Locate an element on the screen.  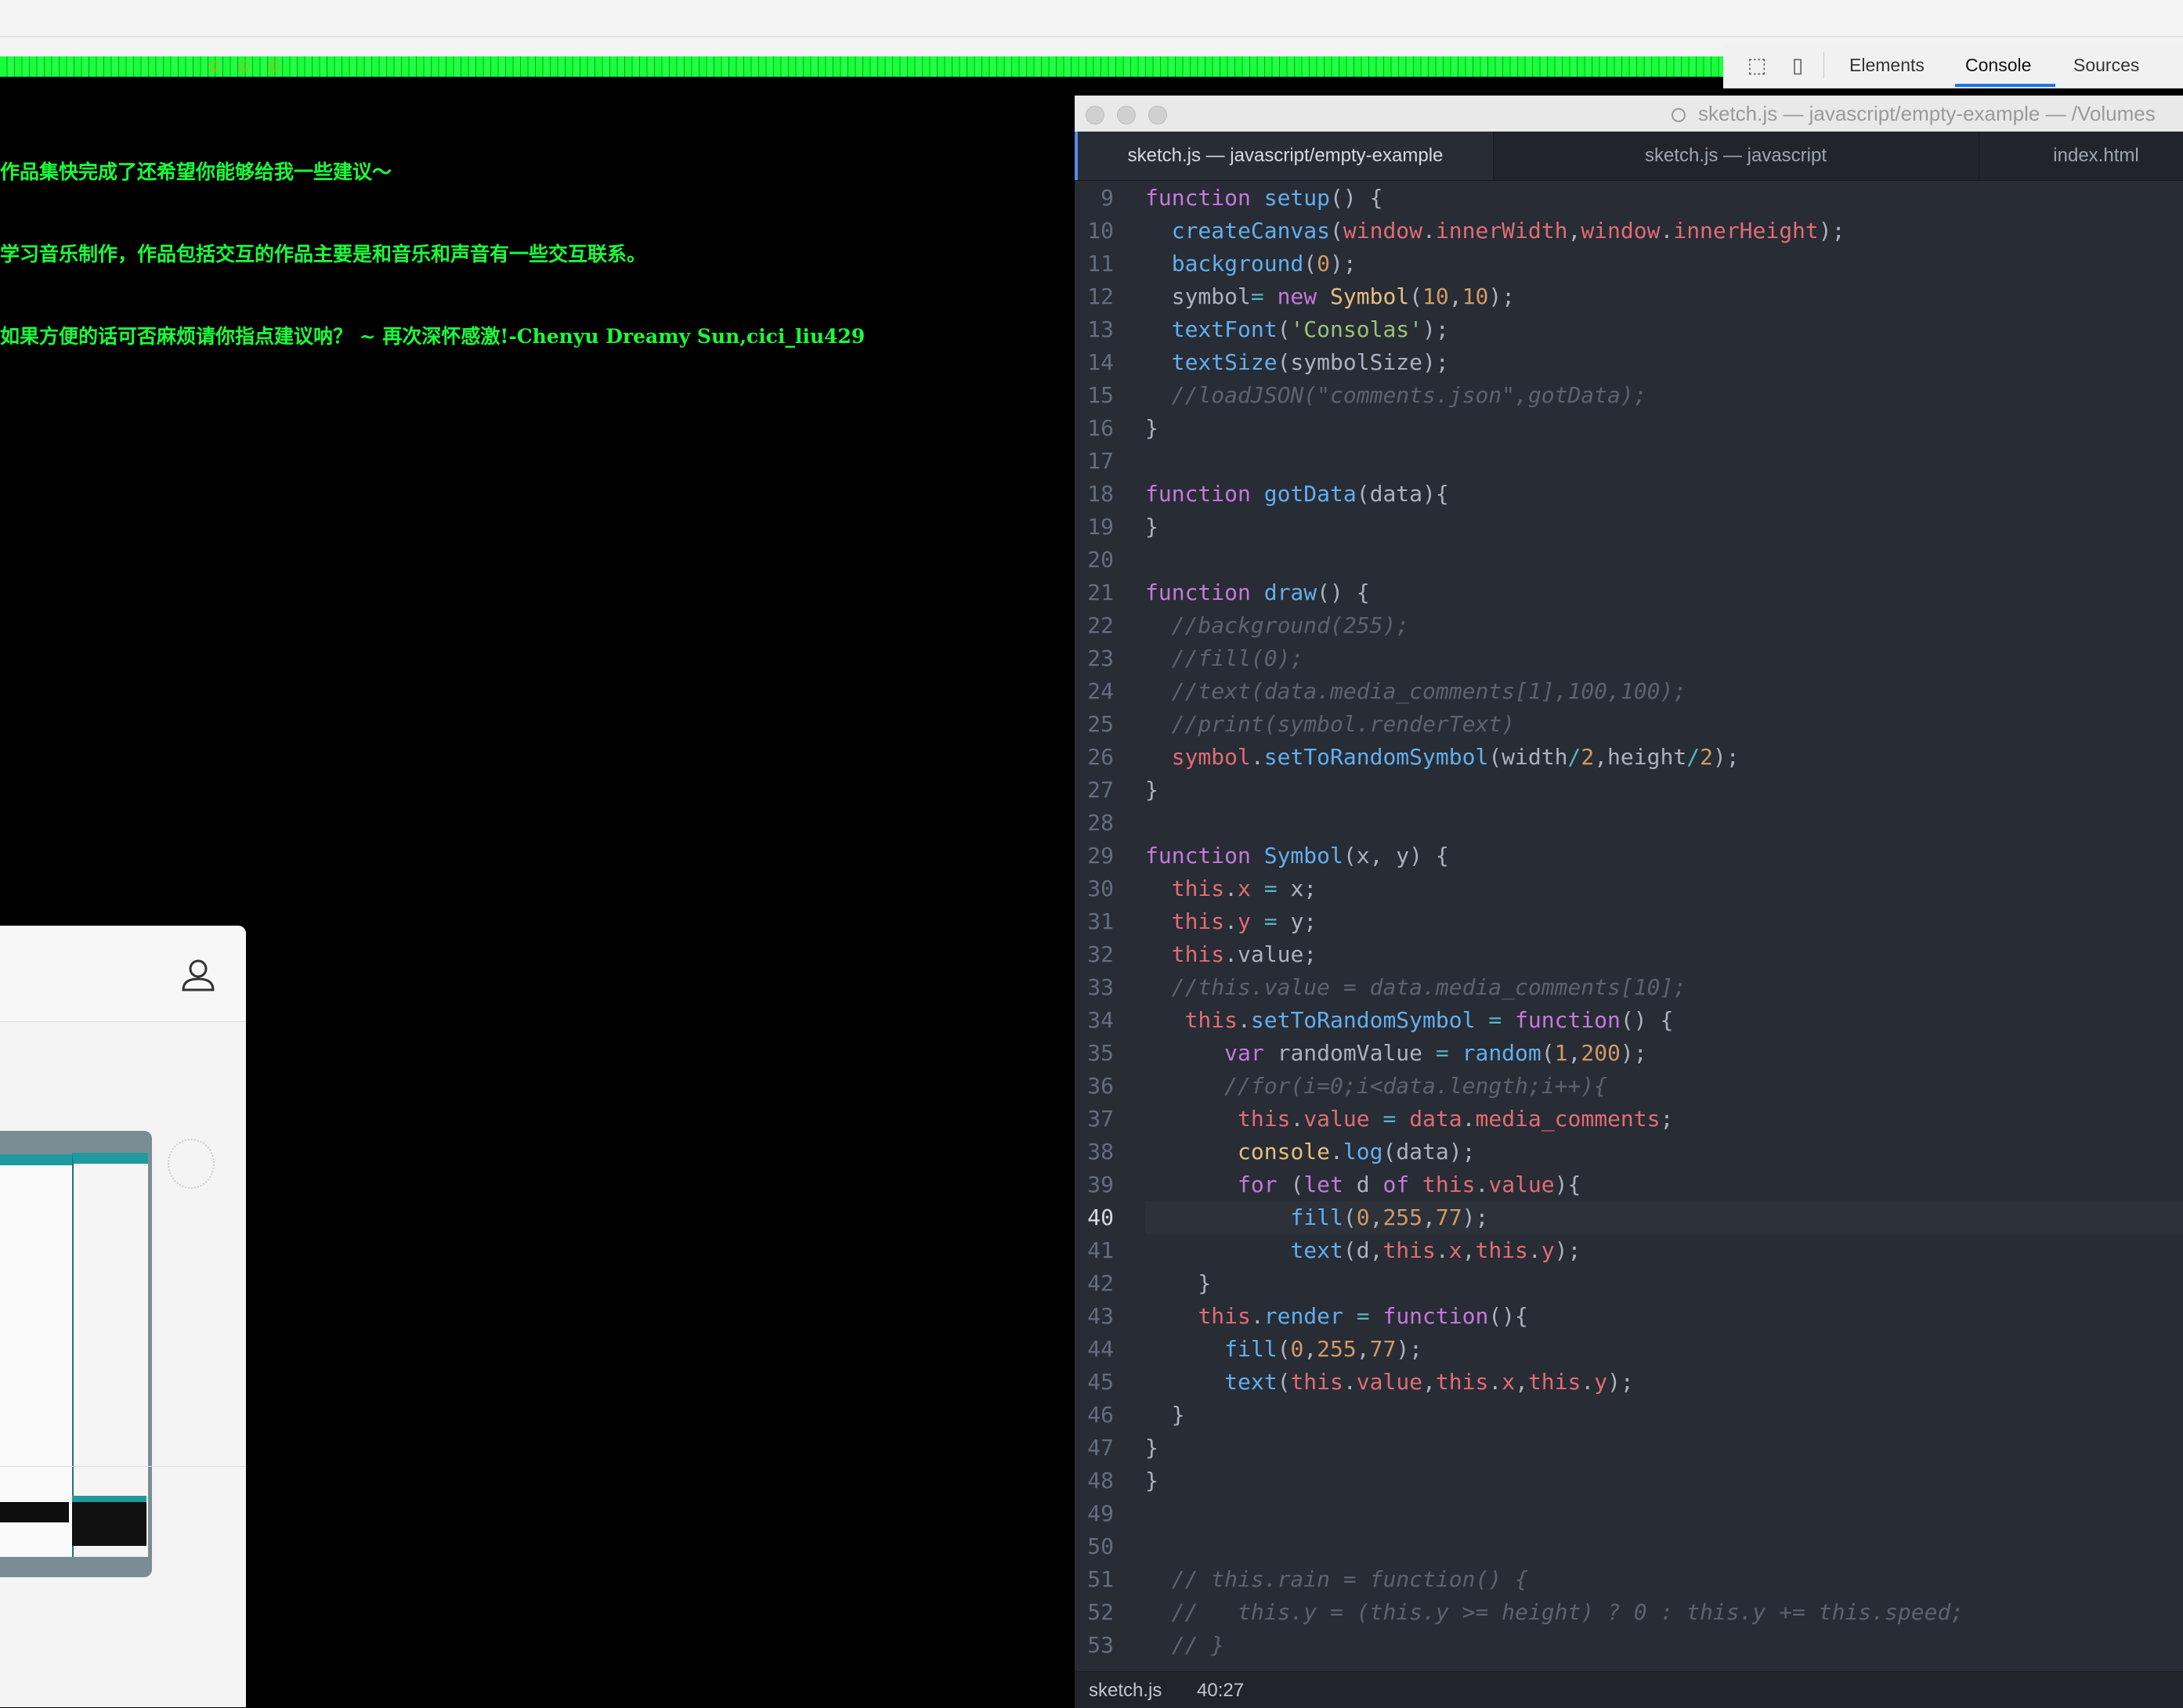
code-line: //this.value = data.media_comments[10]; is located at coordinates (1415, 987).